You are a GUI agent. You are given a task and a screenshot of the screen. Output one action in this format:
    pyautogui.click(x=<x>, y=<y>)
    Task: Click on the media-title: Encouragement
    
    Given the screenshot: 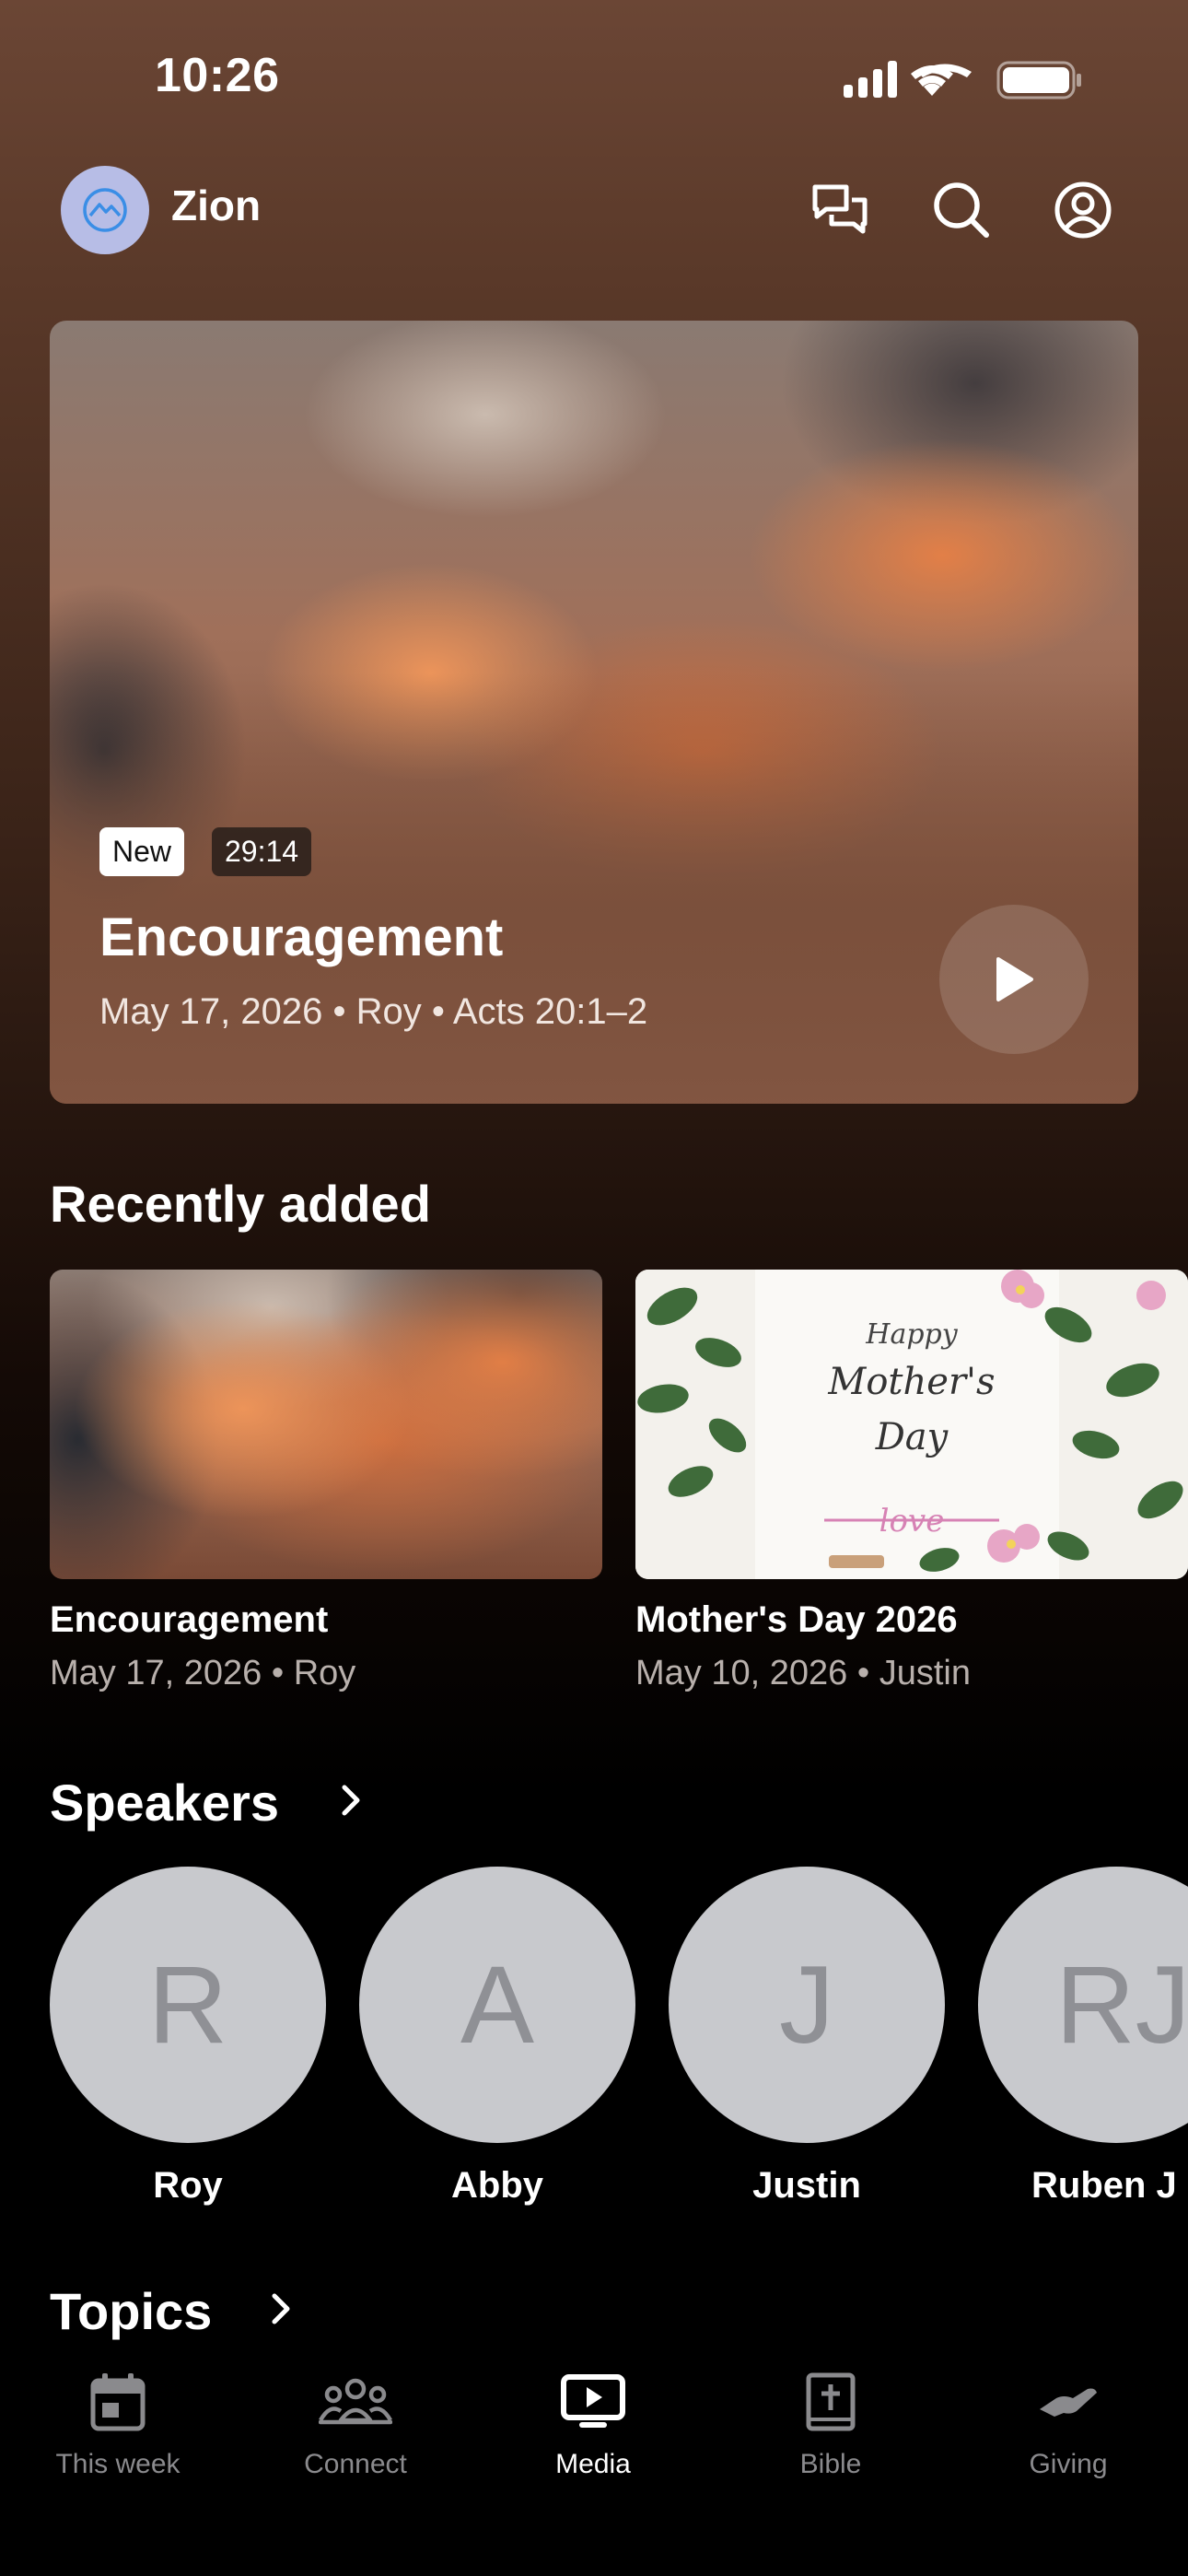 What is the action you would take?
    pyautogui.click(x=189, y=1619)
    